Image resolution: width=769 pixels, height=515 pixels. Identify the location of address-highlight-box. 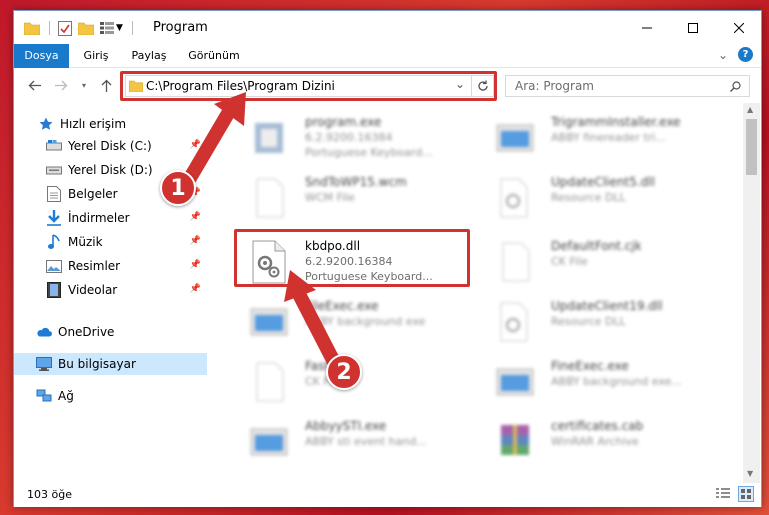
(308, 86).